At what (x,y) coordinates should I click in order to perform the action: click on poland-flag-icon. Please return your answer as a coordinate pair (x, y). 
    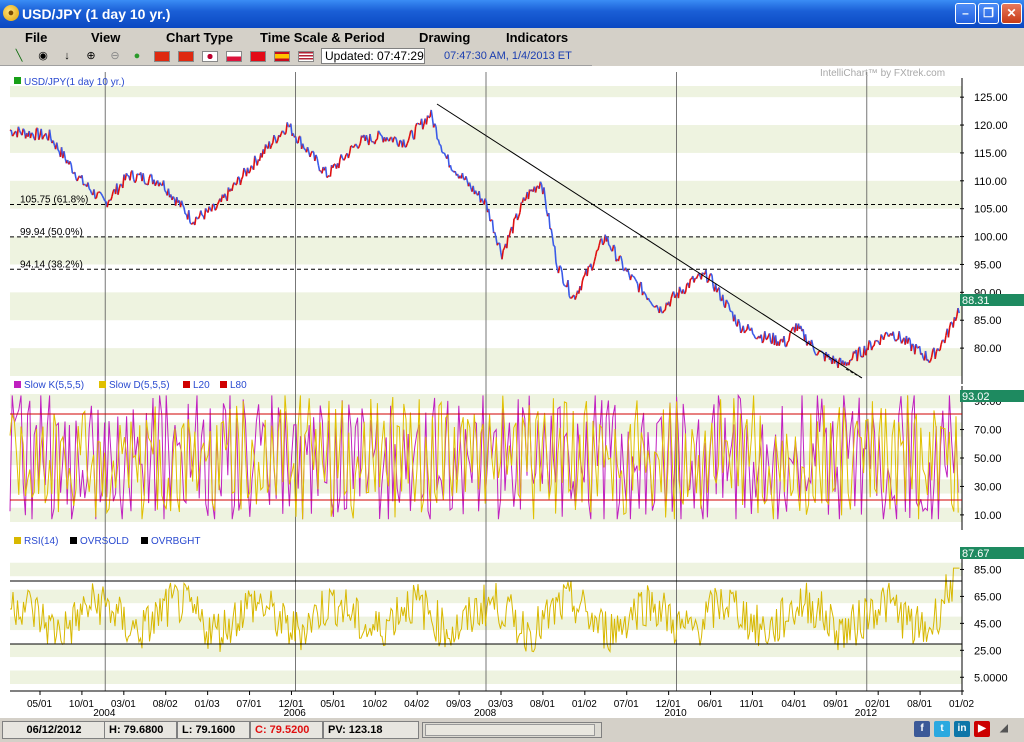
    Looking at the image, I should click on (234, 56).